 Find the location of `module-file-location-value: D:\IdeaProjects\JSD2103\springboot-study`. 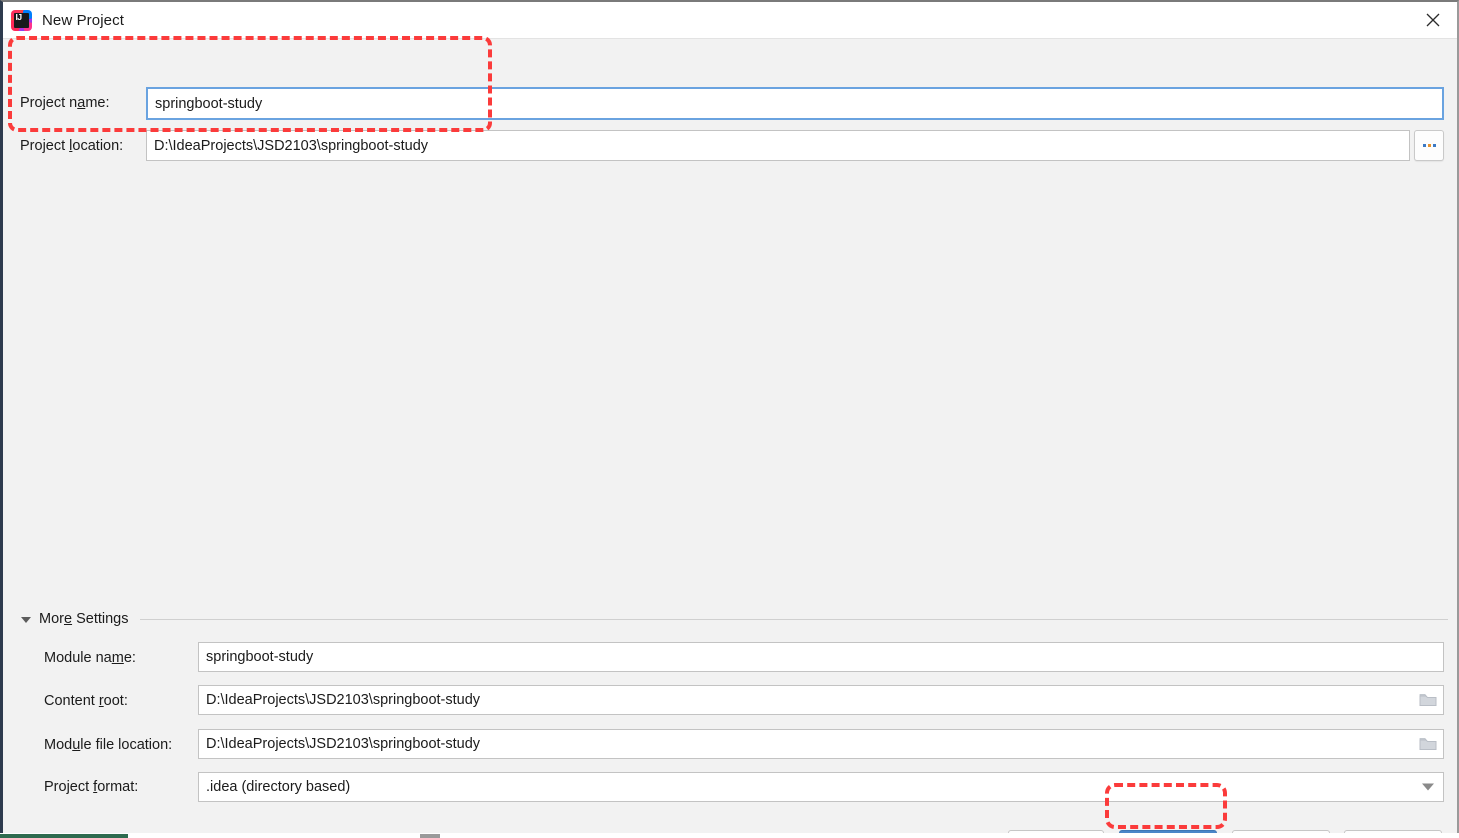

module-file-location-value: D:\IdeaProjects\JSD2103\springboot-study is located at coordinates (343, 744).